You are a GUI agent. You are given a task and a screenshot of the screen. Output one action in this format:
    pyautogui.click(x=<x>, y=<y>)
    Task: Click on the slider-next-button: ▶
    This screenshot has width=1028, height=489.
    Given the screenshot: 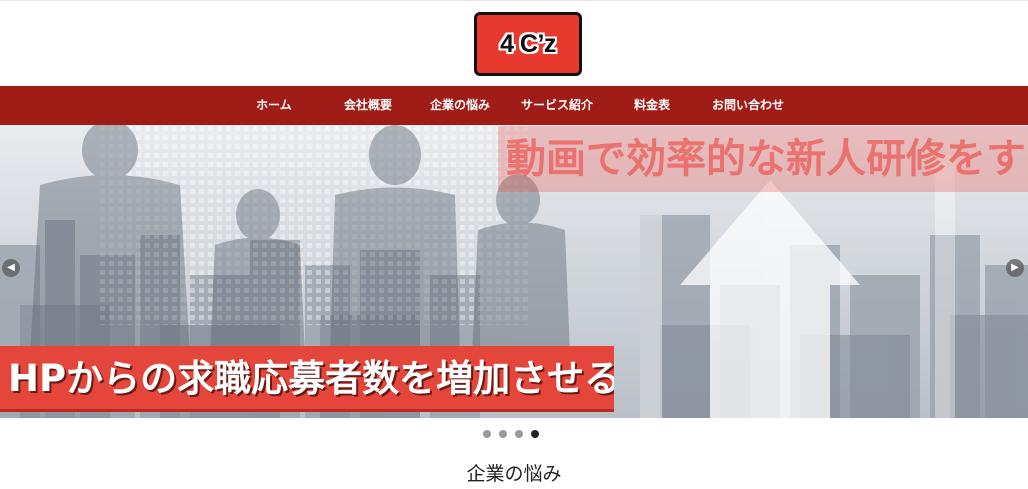 What is the action you would take?
    pyautogui.click(x=1015, y=268)
    